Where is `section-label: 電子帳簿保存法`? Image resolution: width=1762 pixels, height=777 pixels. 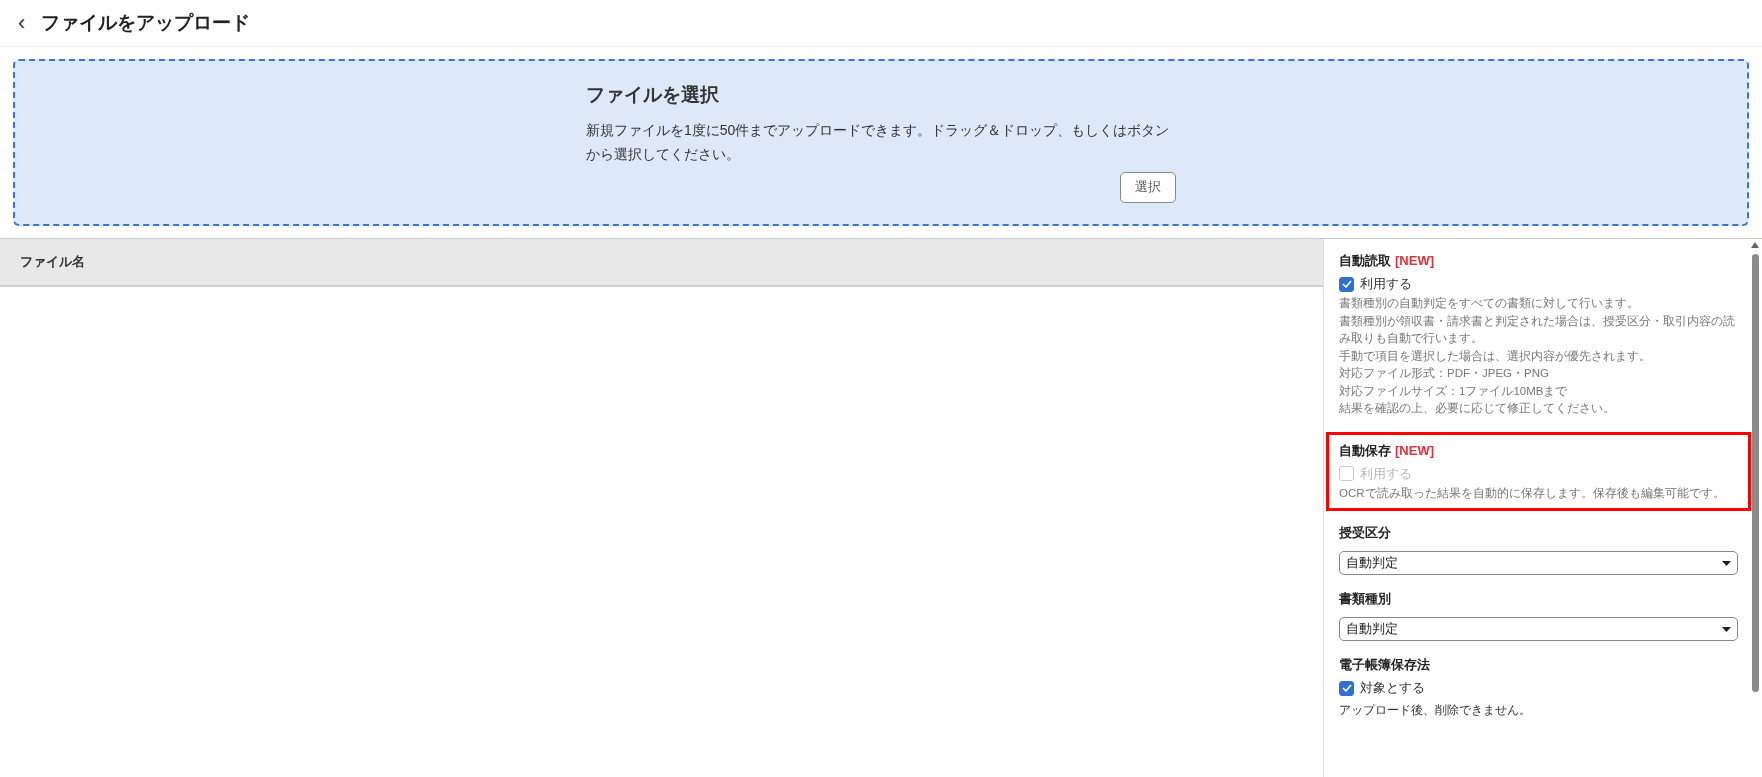
section-label: 電子帳簿保存法 is located at coordinates (1384, 665).